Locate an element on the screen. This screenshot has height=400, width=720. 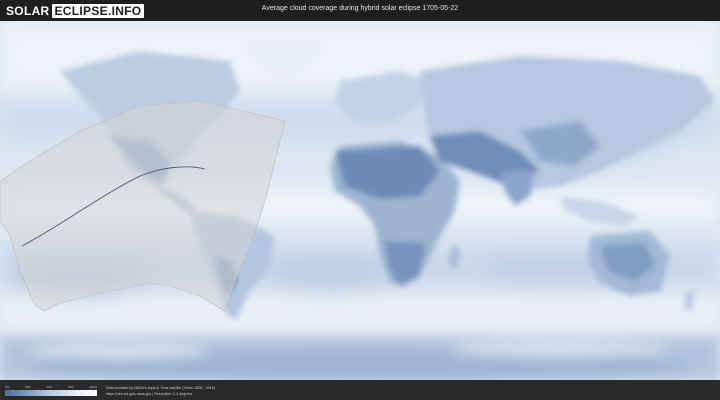
legend-tick: 50% is located at coordinates (49, 387).